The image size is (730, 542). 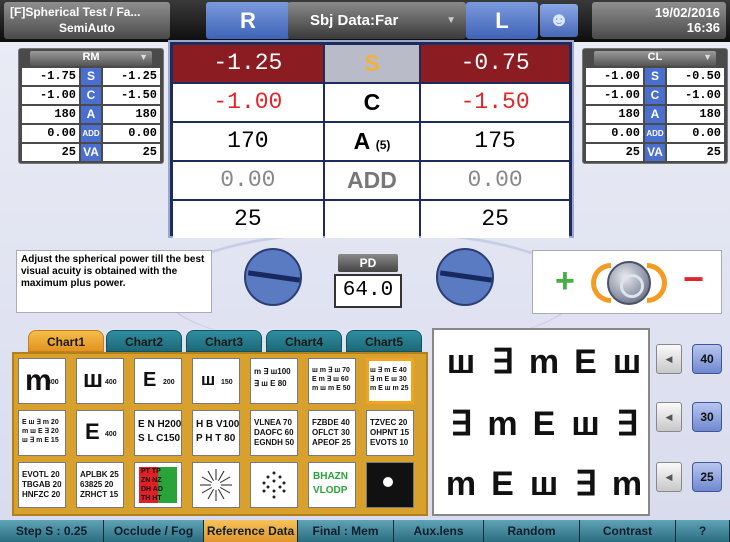 What do you see at coordinates (216, 381) in the screenshot?
I see `chart-cell-w150: ш 150` at bounding box center [216, 381].